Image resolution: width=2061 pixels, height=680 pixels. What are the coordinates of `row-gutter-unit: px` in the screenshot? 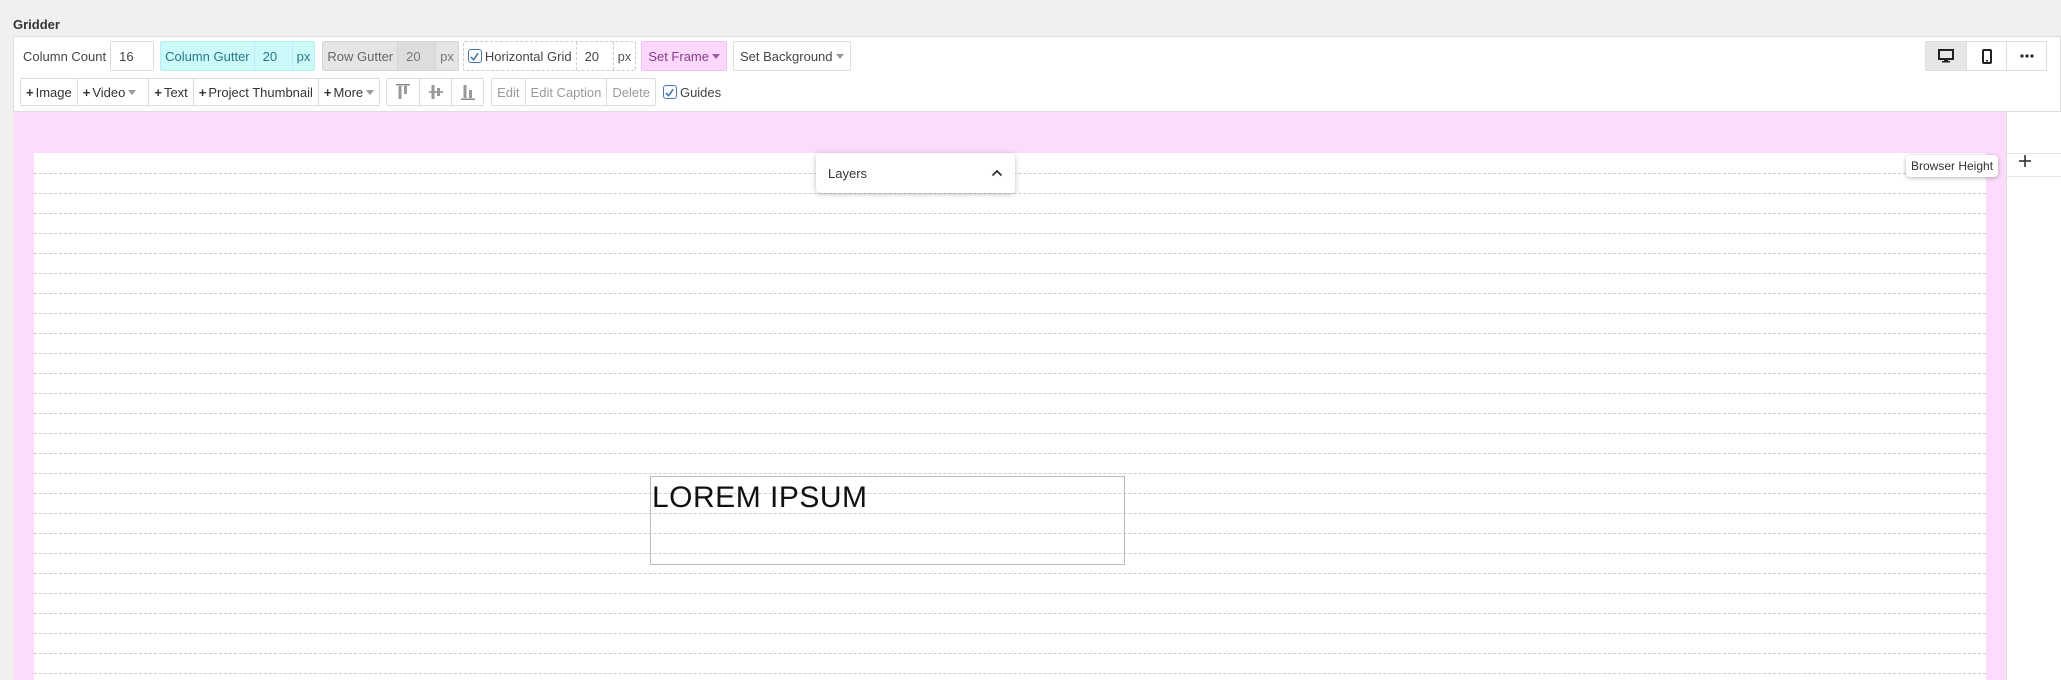 It's located at (446, 56).